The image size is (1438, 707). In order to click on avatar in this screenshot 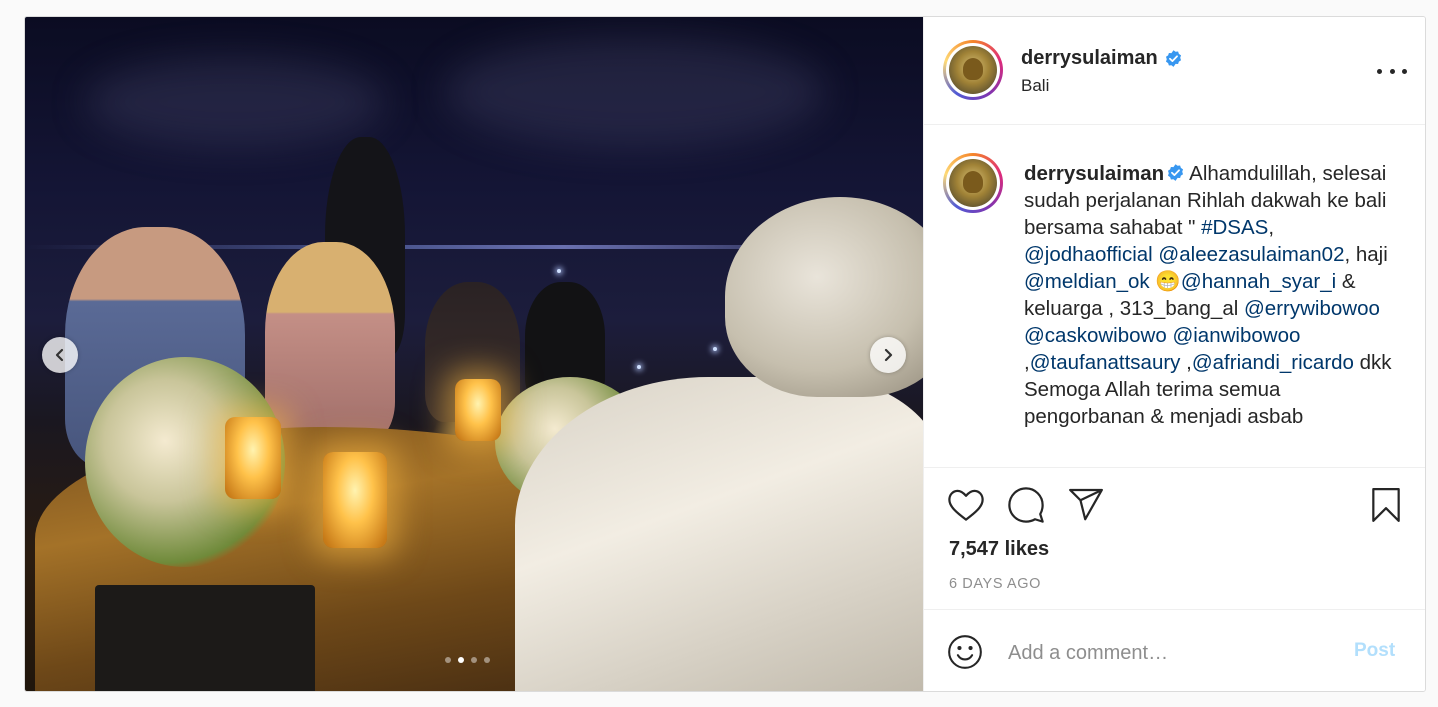, I will do `click(973, 70)`.